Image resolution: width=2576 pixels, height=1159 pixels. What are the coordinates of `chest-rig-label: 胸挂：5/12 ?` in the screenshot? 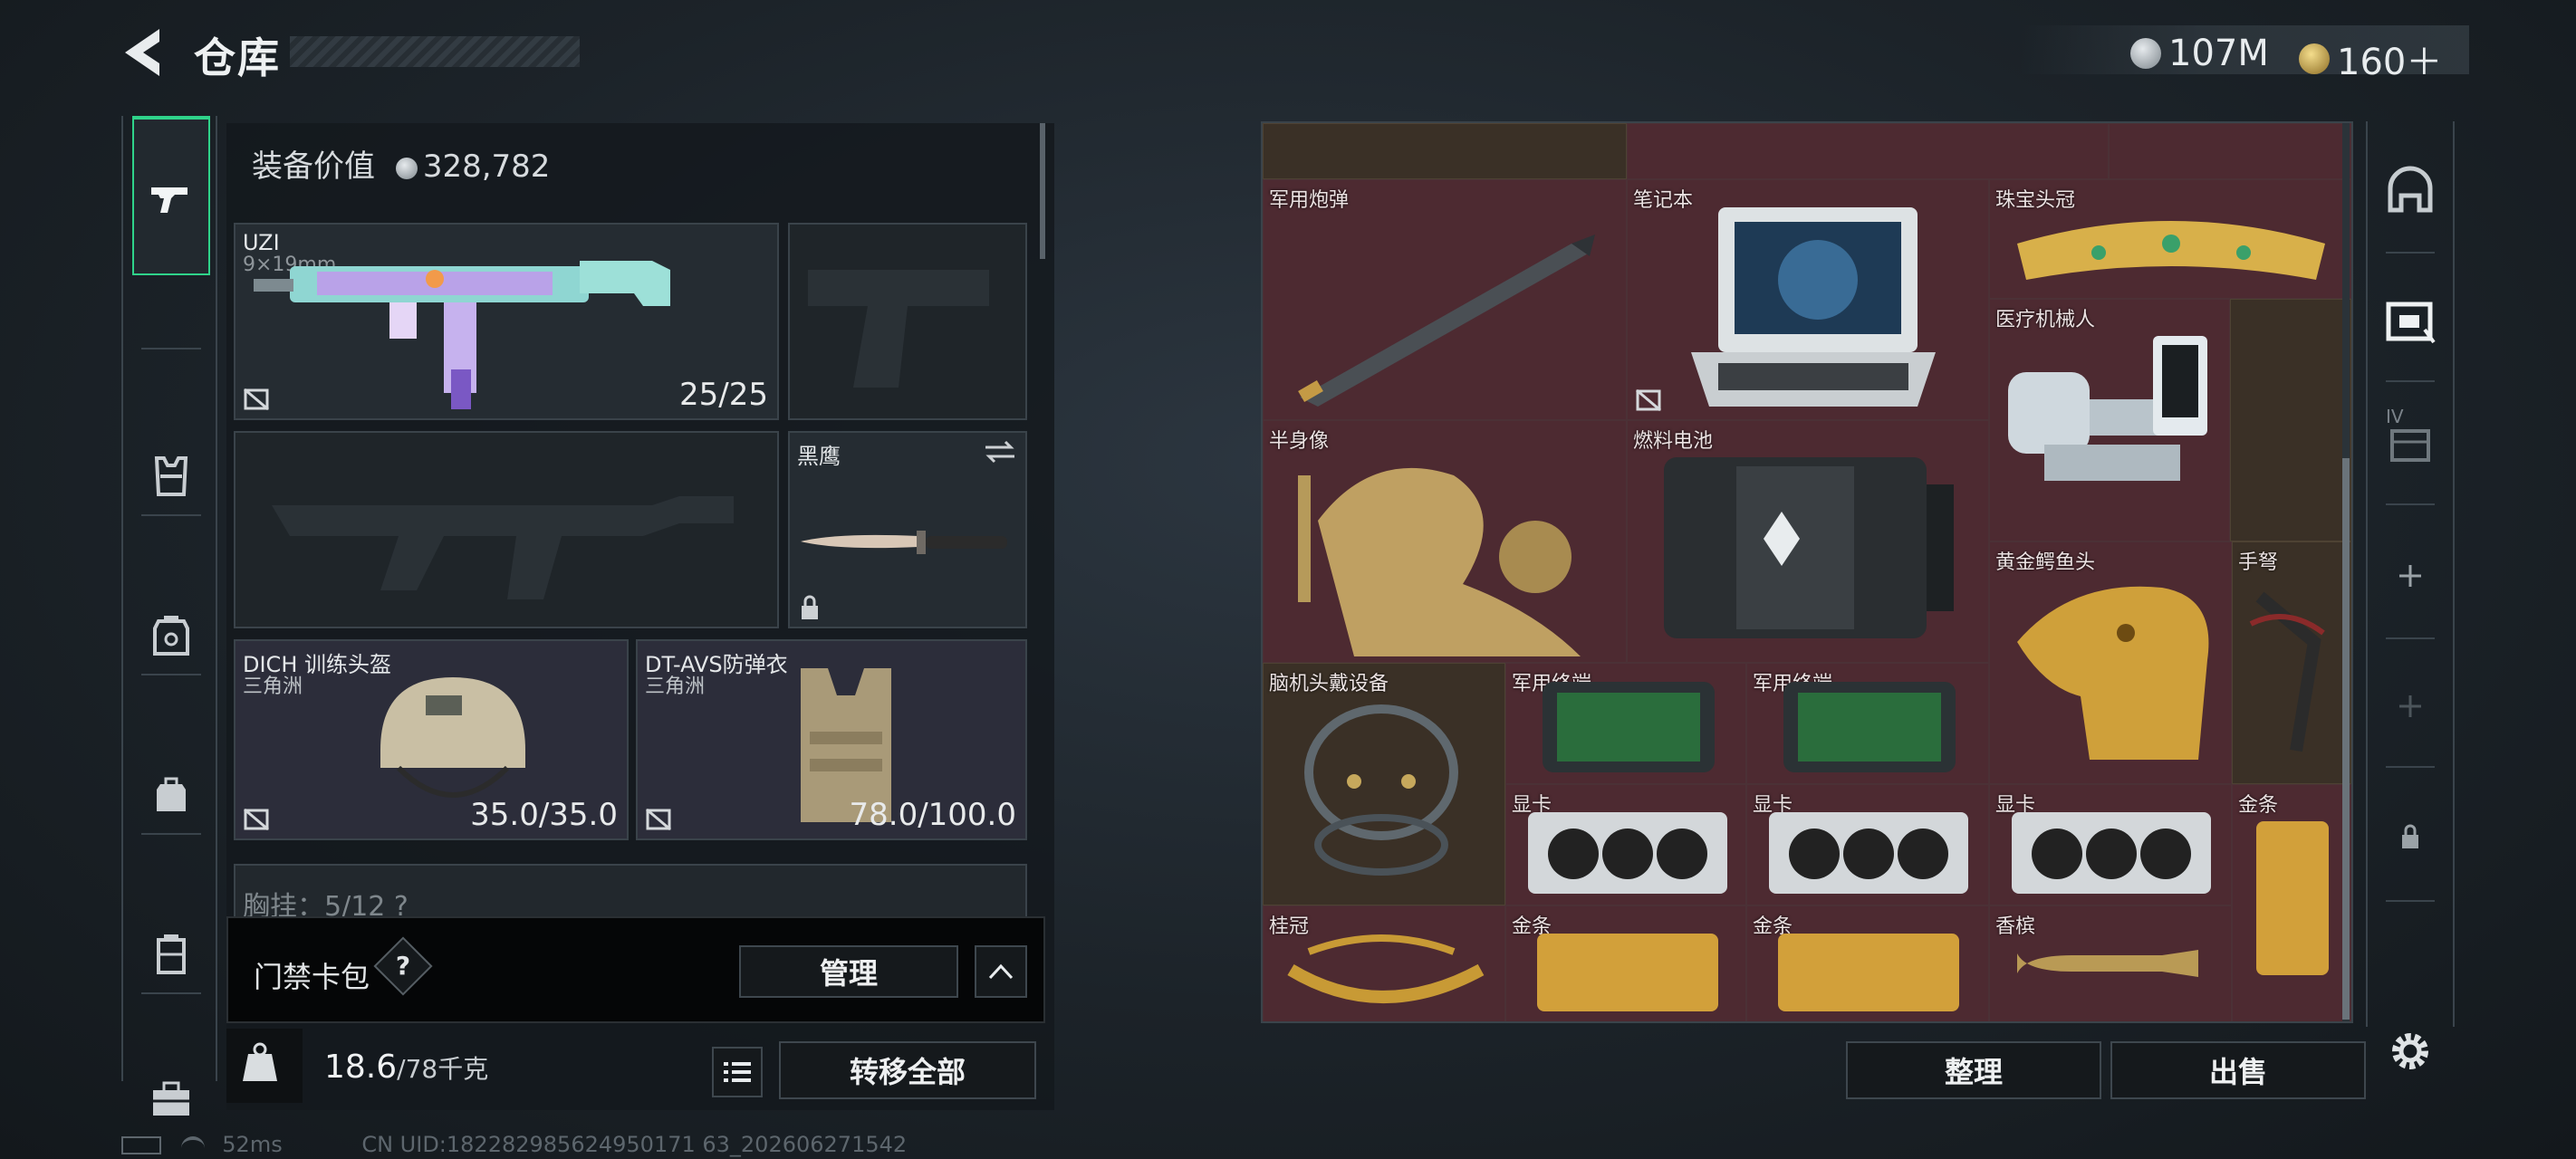 It's located at (326, 904).